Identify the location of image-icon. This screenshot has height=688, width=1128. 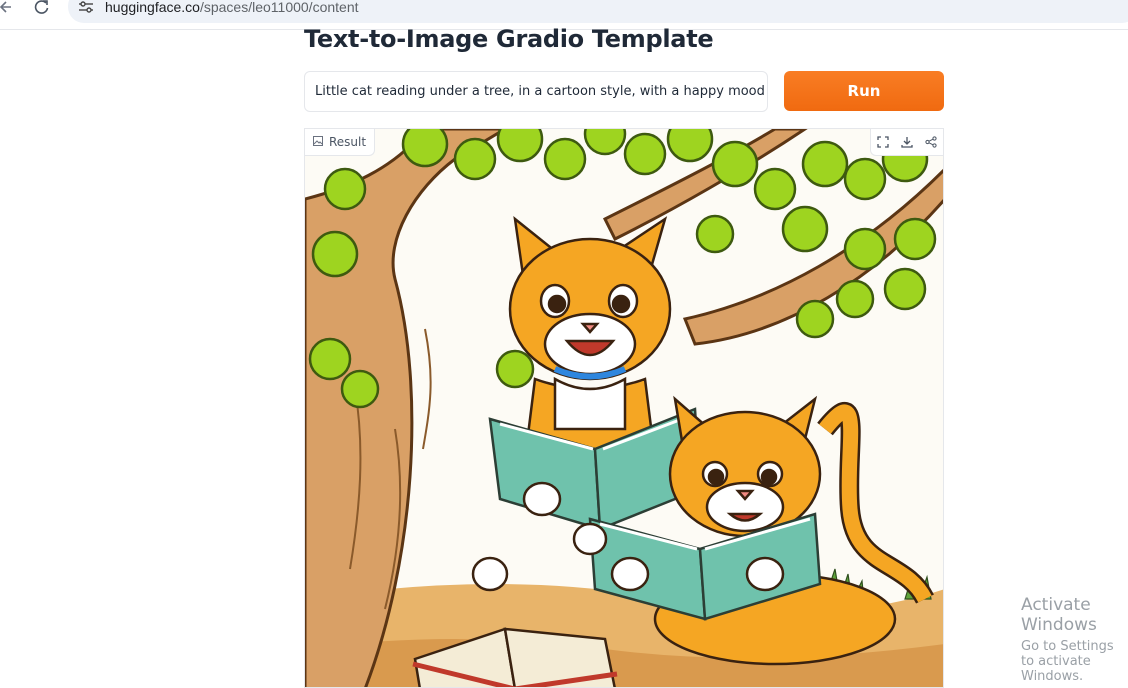
(318, 142).